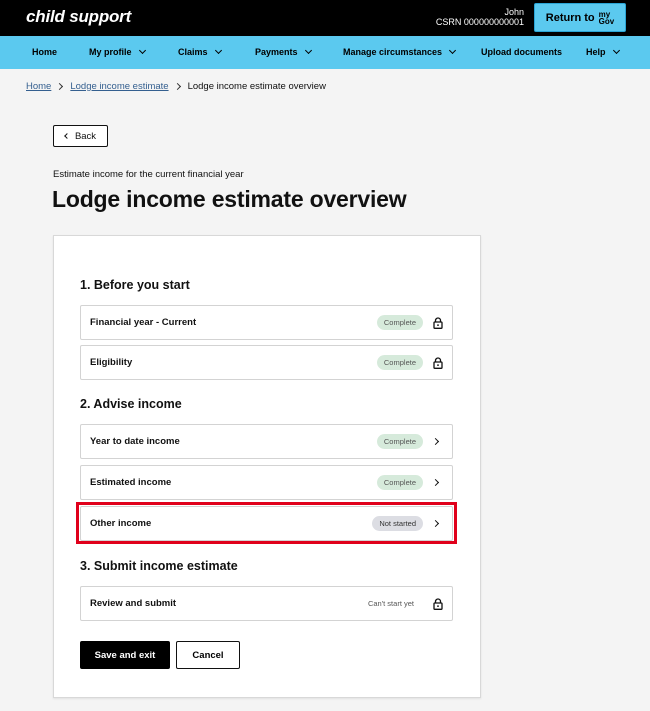  What do you see at coordinates (131, 404) in the screenshot?
I see `section-title-advise-income: 2. Advise income` at bounding box center [131, 404].